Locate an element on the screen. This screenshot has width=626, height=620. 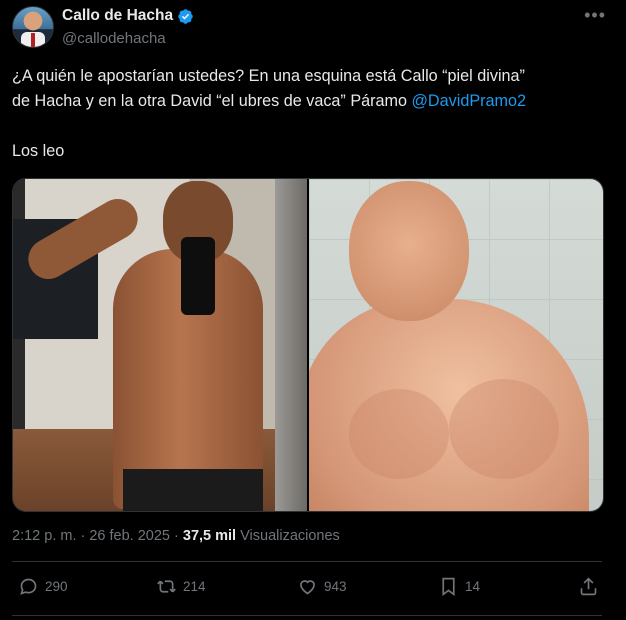
author-name-row: Callo de Hacha is located at coordinates (128, 16).